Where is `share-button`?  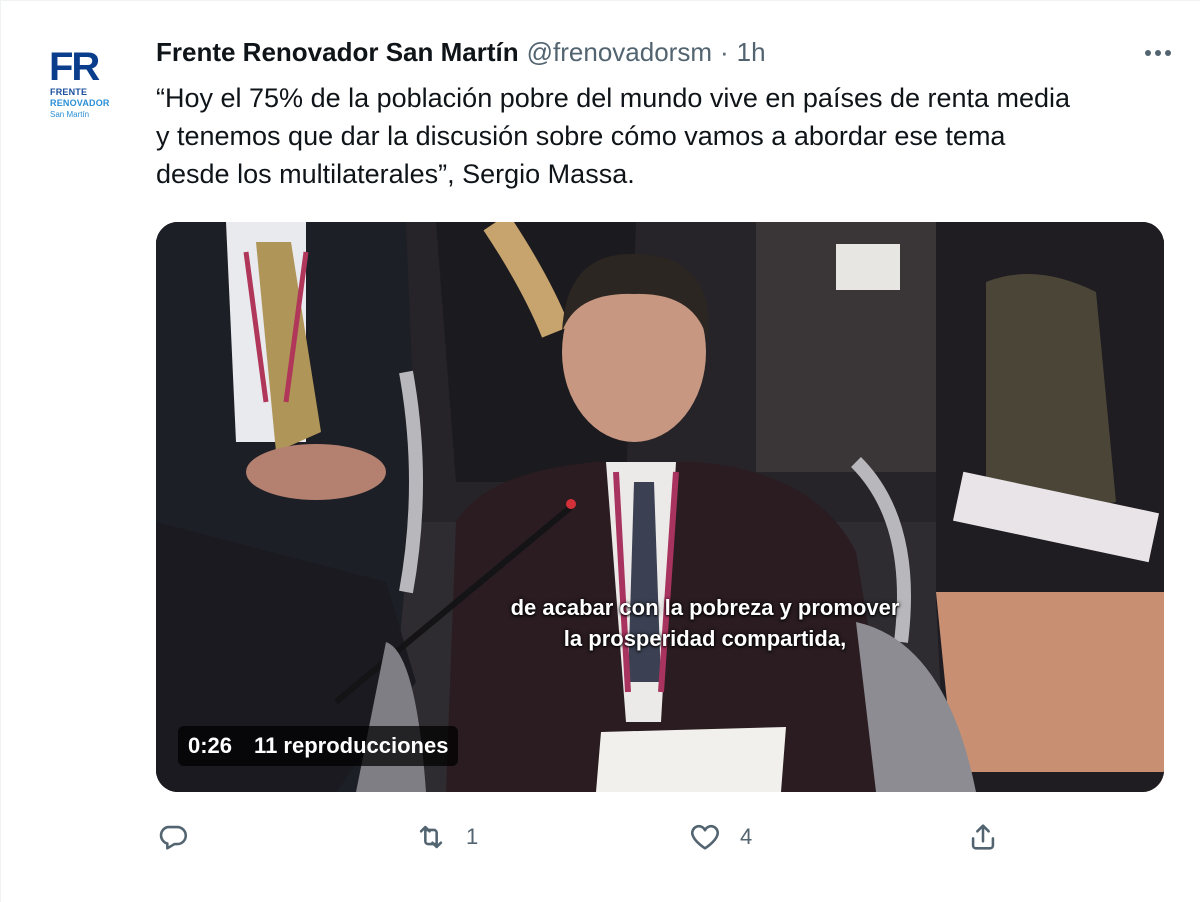 share-button is located at coordinates (983, 837).